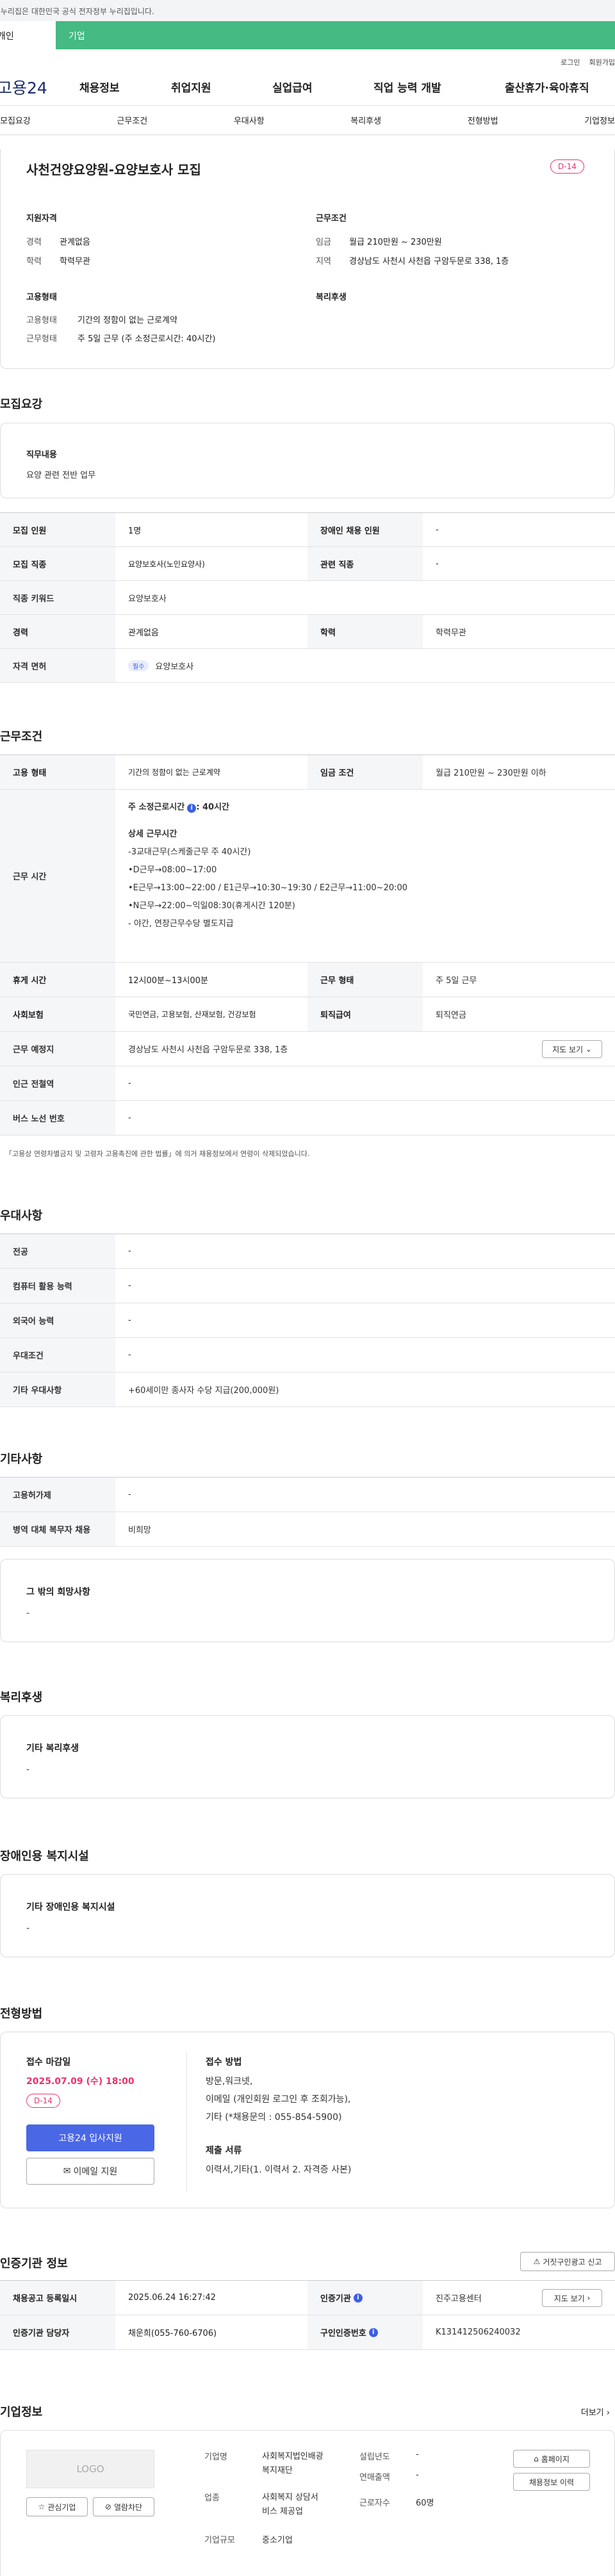 Image resolution: width=615 pixels, height=2576 pixels. What do you see at coordinates (107, 2506) in the screenshot?
I see `block-icon: ⊘` at bounding box center [107, 2506].